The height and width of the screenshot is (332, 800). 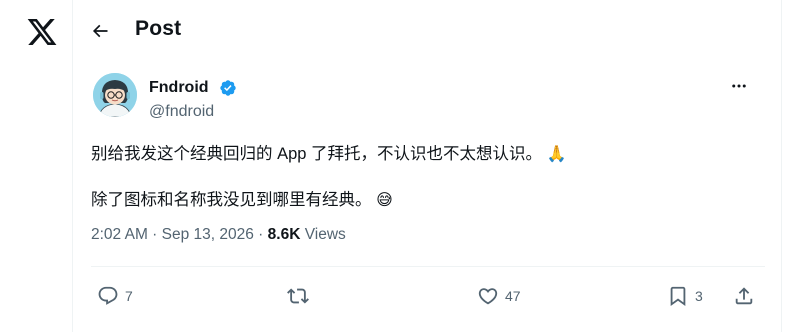 I want to click on divider, so click(x=428, y=266).